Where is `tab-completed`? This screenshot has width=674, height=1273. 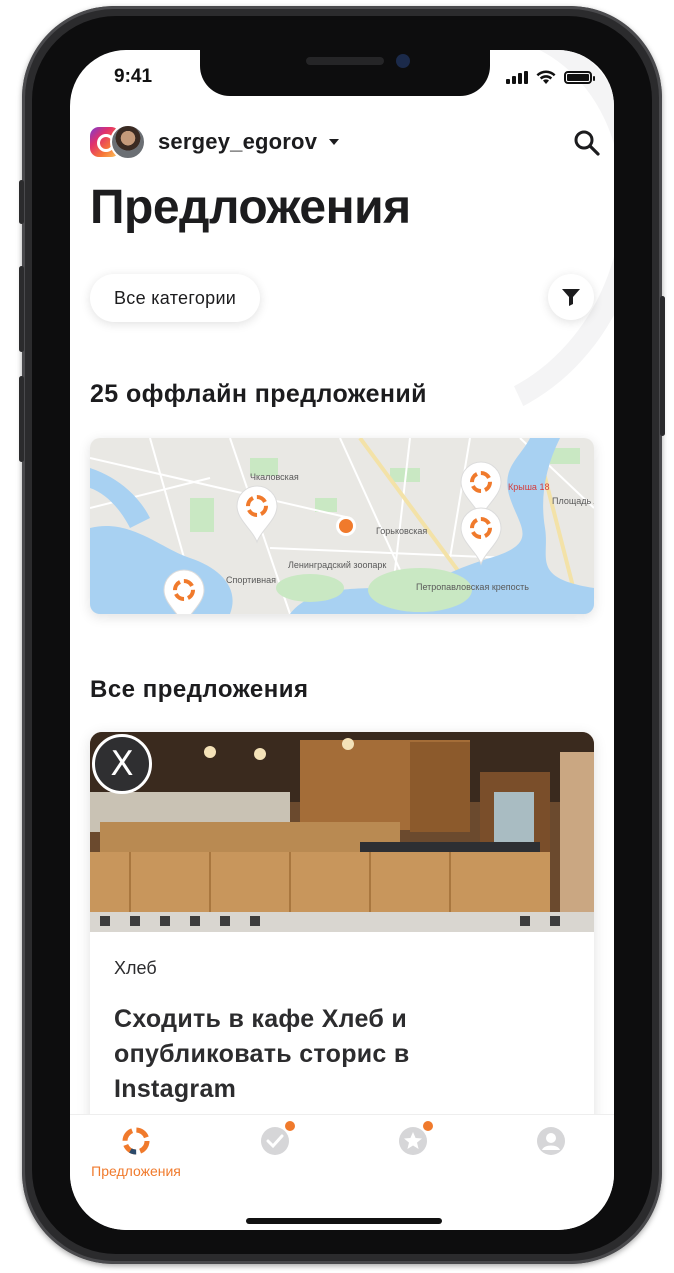 tab-completed is located at coordinates (275, 1139).